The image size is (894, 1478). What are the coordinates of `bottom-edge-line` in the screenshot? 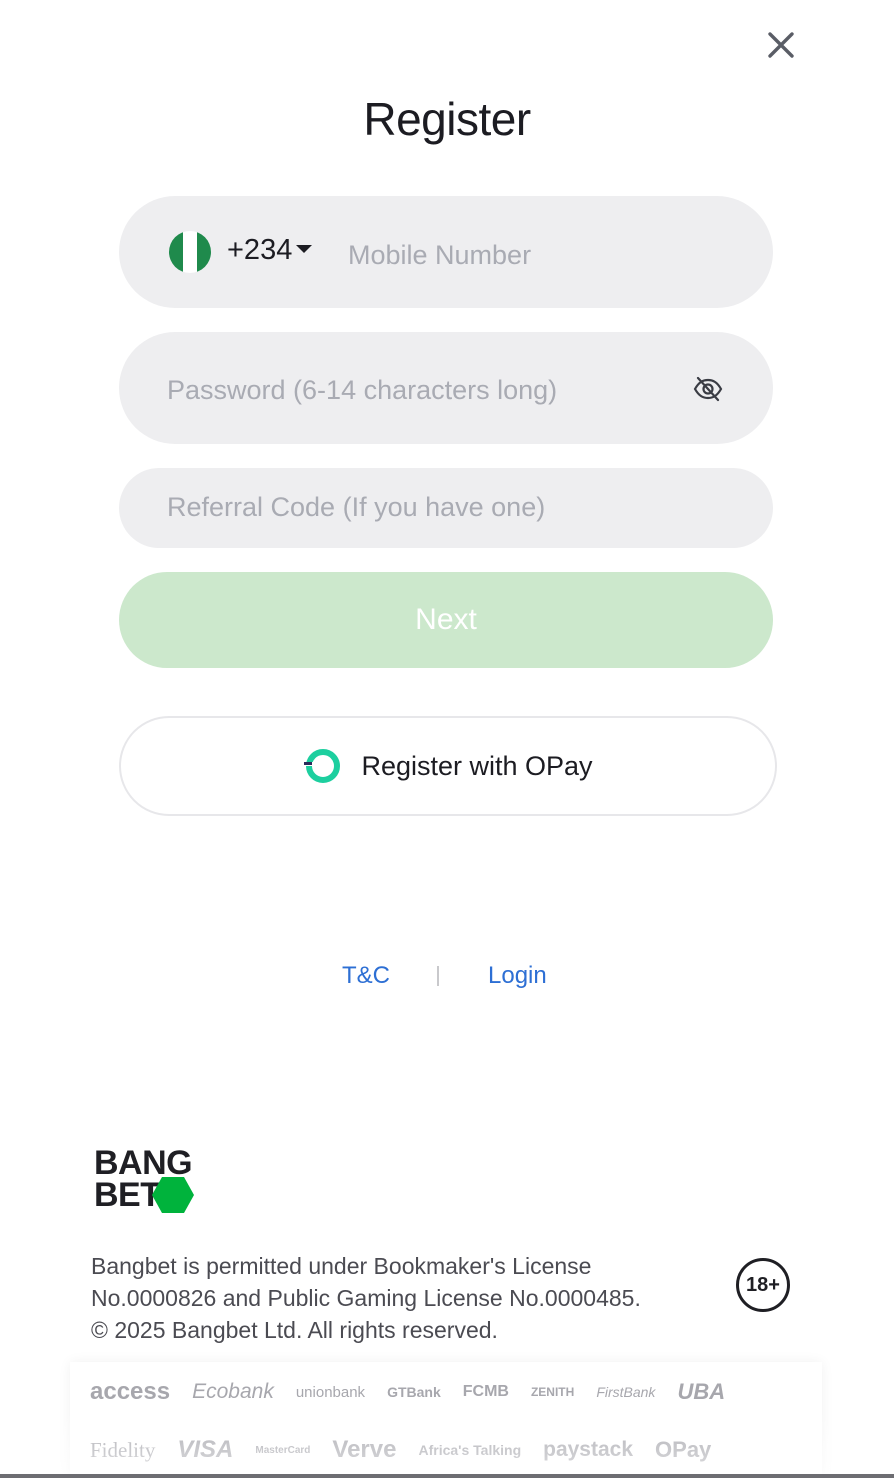 It's located at (447, 1476).